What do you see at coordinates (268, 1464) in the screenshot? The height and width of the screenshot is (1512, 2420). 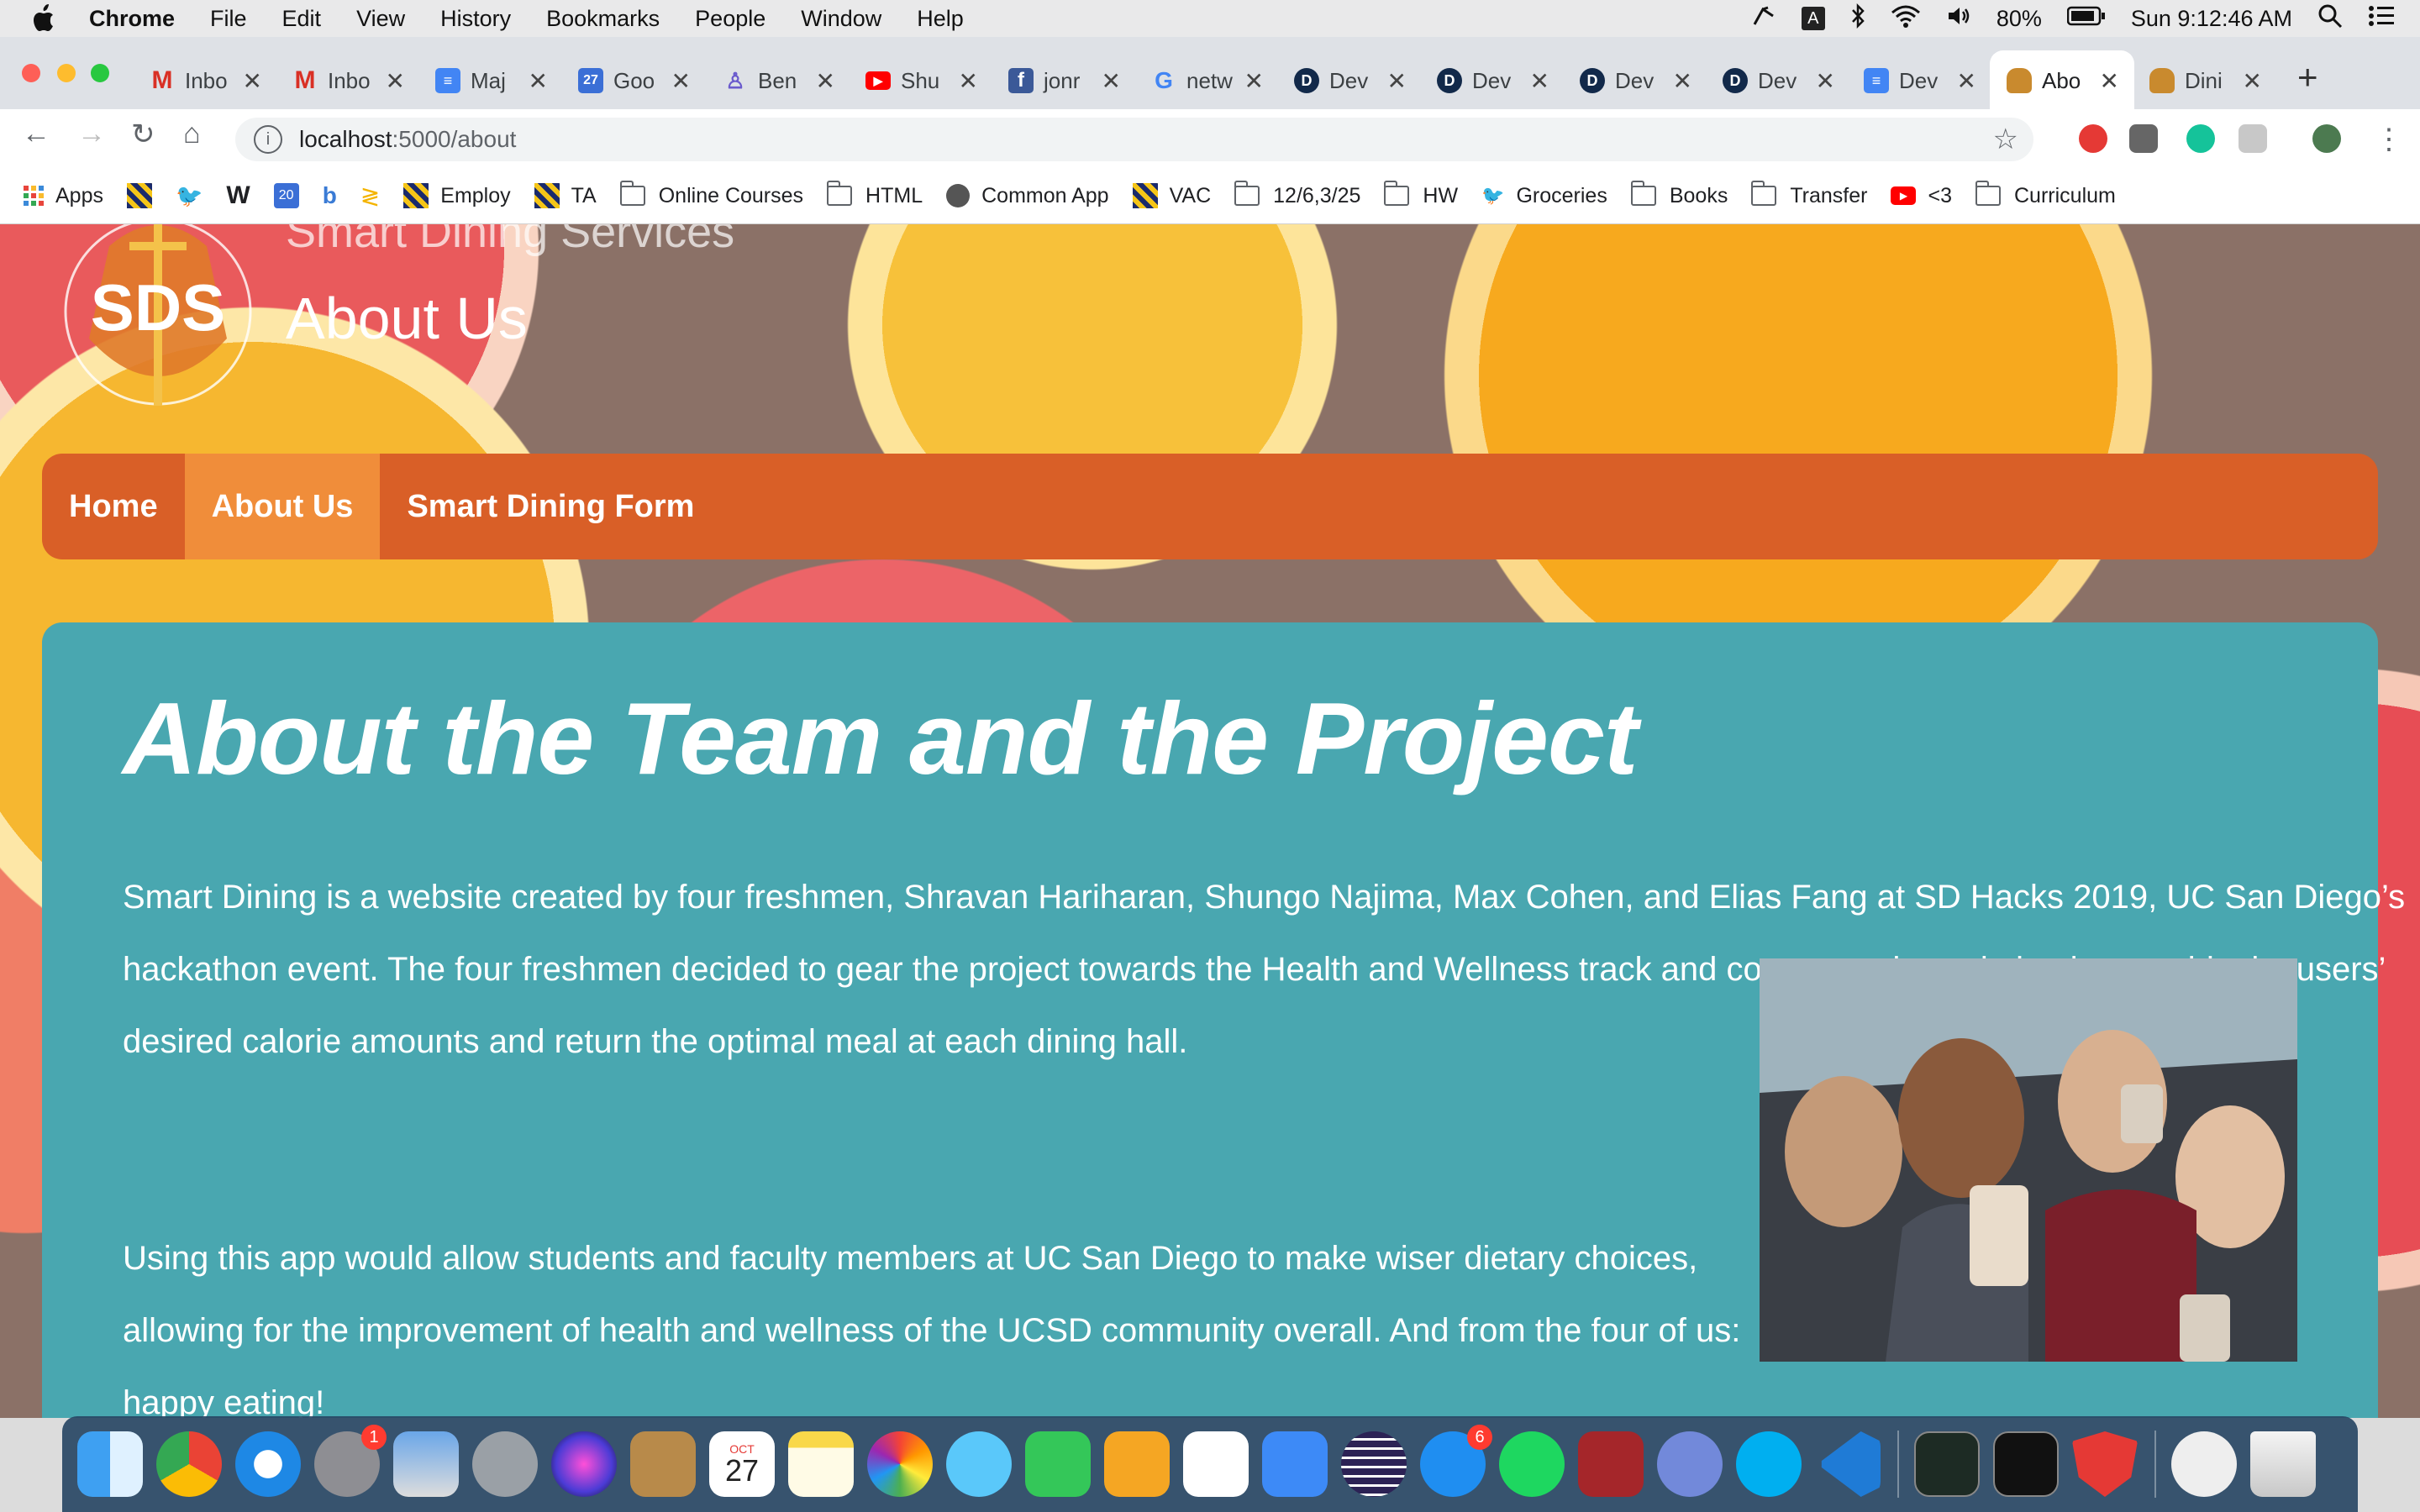 I see `safari-icon` at bounding box center [268, 1464].